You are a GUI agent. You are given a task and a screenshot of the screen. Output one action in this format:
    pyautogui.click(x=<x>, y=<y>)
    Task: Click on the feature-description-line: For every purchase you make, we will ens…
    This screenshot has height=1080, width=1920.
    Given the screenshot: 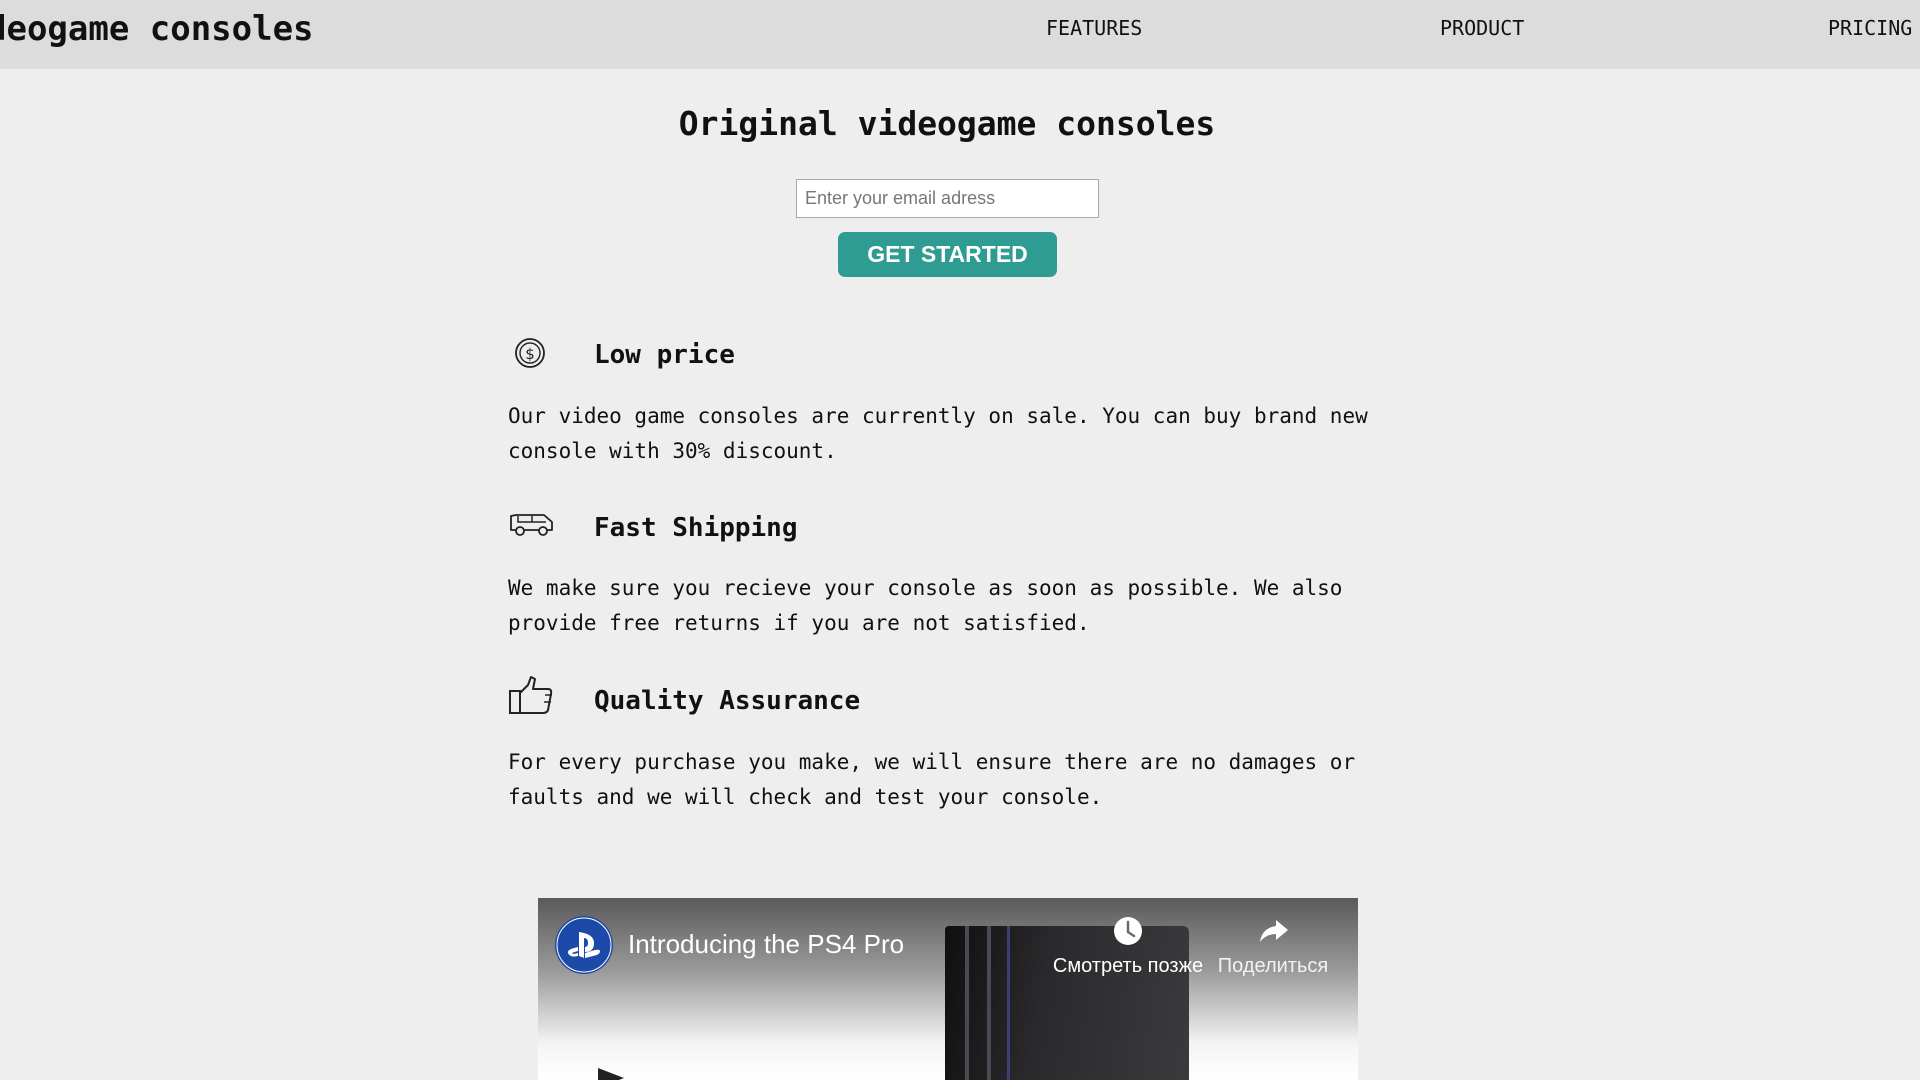 What is the action you would take?
    pyautogui.click(x=932, y=762)
    